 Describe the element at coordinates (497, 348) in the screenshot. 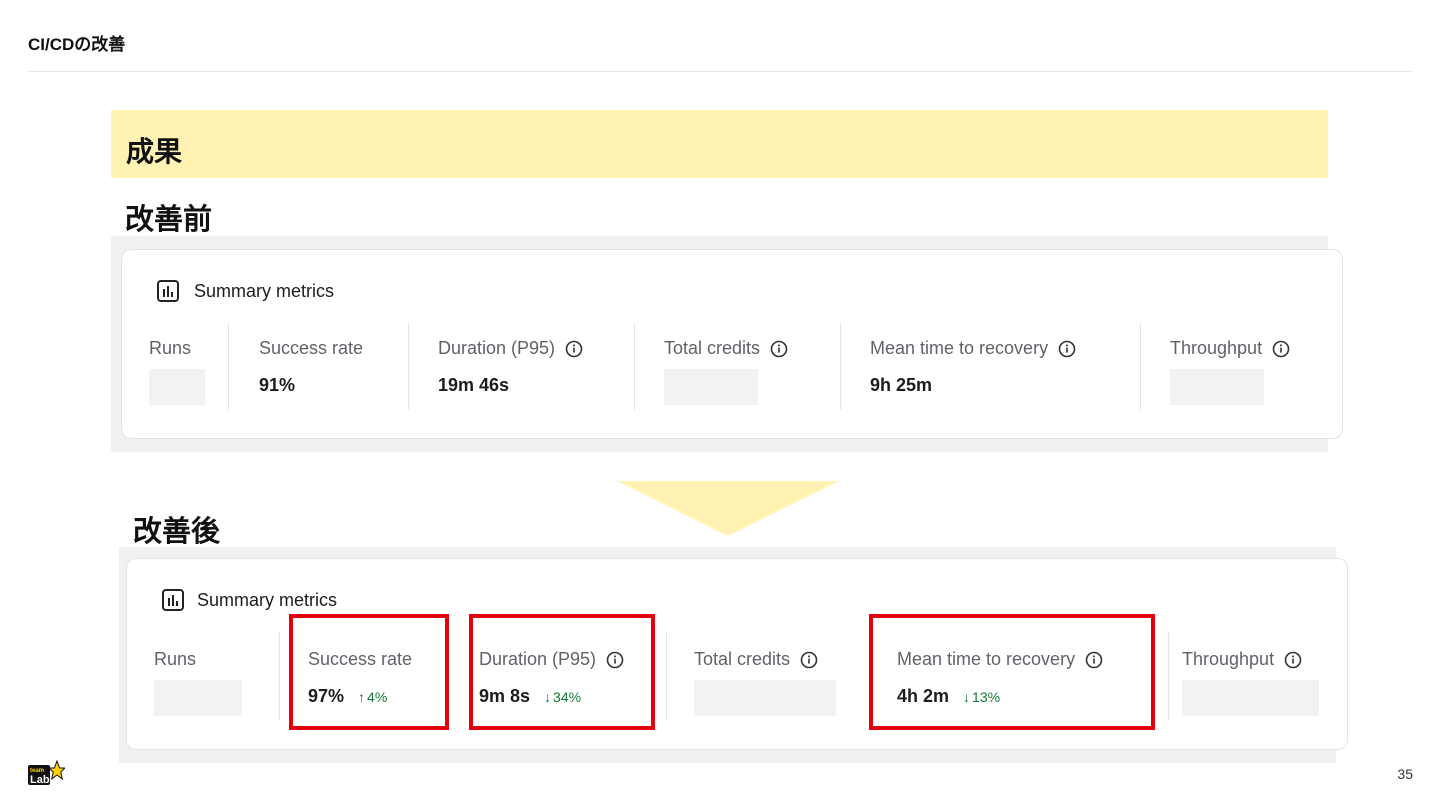

I see `metric-label: Duration (P95)` at that location.